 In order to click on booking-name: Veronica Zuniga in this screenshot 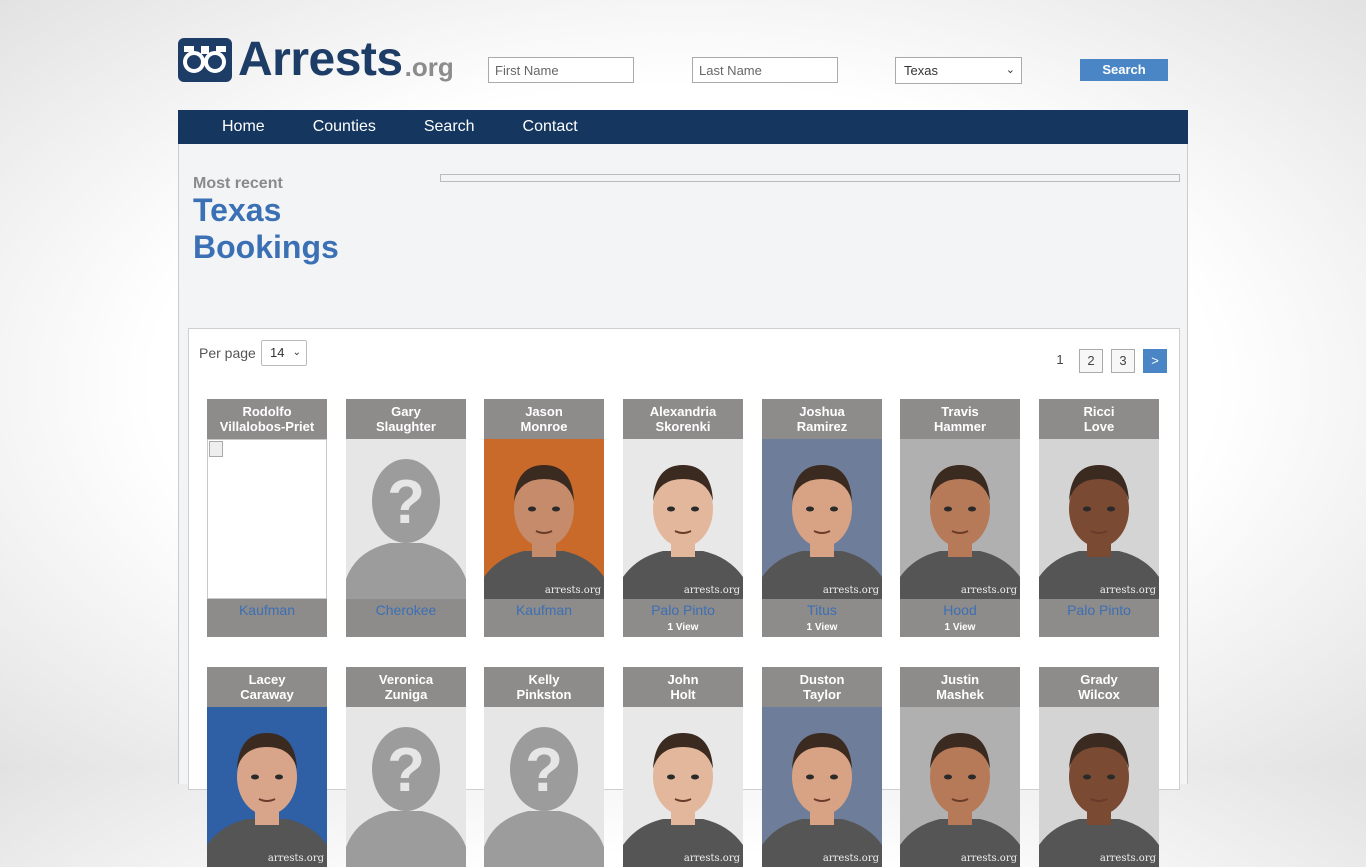, I will do `click(406, 687)`.